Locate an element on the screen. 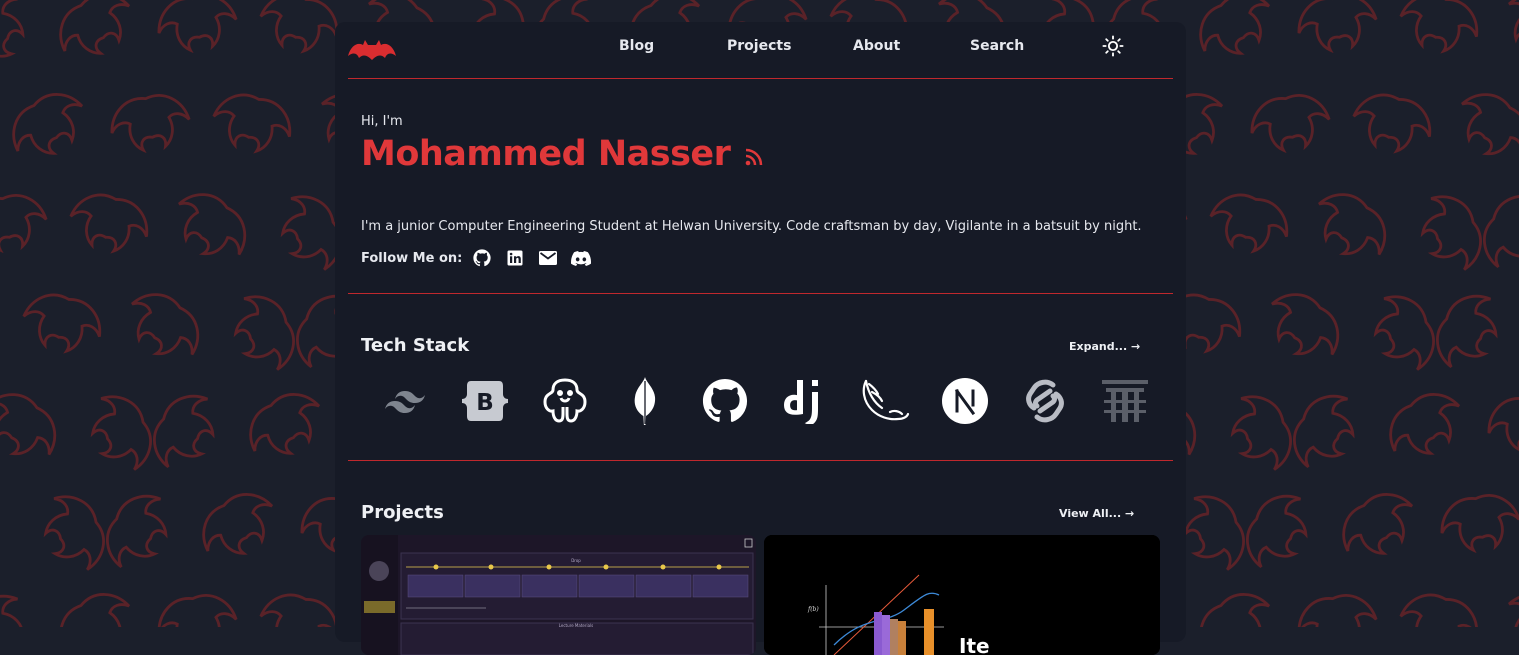 The image size is (1519, 655). thumb-brand-text: Ite is located at coordinates (974, 644).